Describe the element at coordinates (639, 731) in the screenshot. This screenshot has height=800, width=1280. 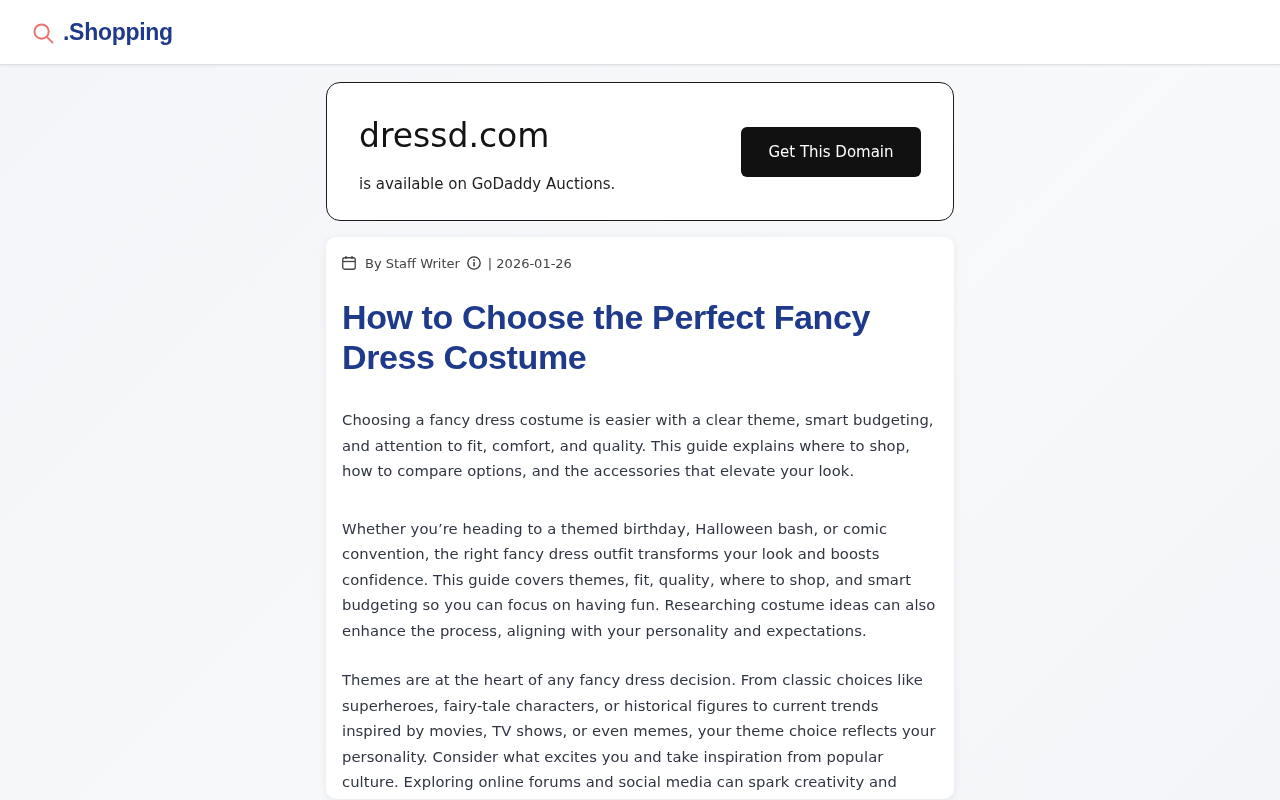
I see `article-paragraph: Themes are at the heart of any fancy dress decision. From classic choices like superheroes, fairy-tale characters, or historical figures to current trends inspired by movies, TV shows, or even memes, your theme choice reflects your personality. Consider what excites you and take inspiration from popular culture. Exploring online forums and social media can spark creativity and` at that location.